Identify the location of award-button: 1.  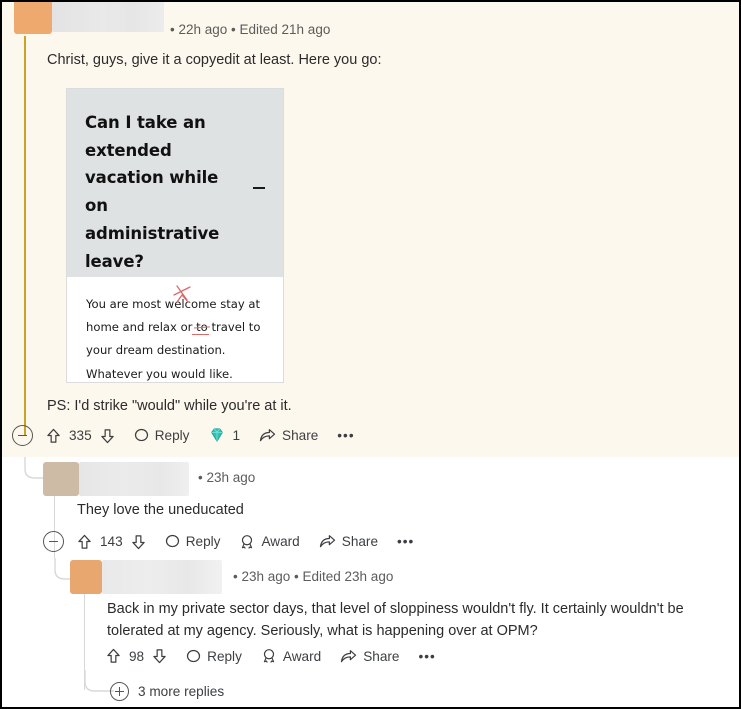
(224, 435).